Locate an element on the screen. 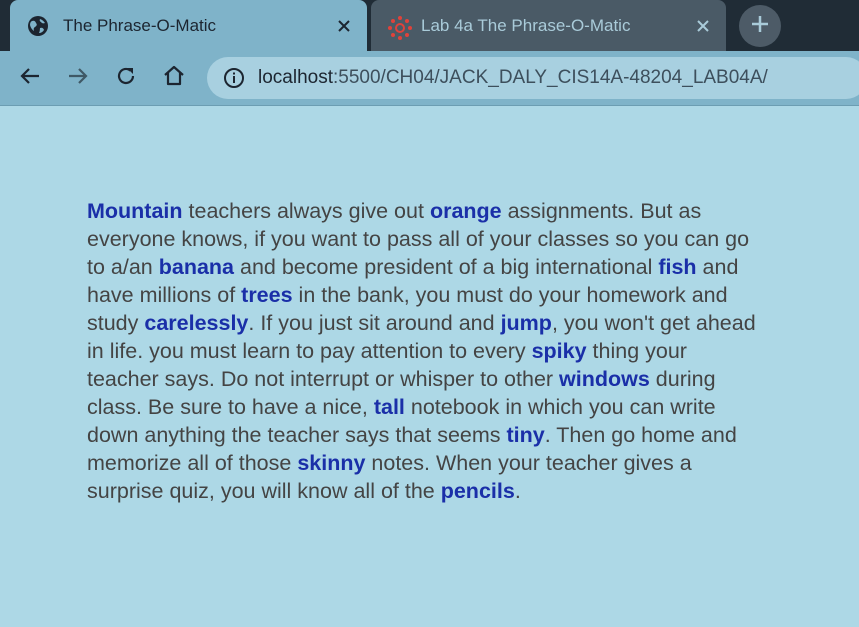 This screenshot has height=627, width=859. plus-icon is located at coordinates (760, 26).